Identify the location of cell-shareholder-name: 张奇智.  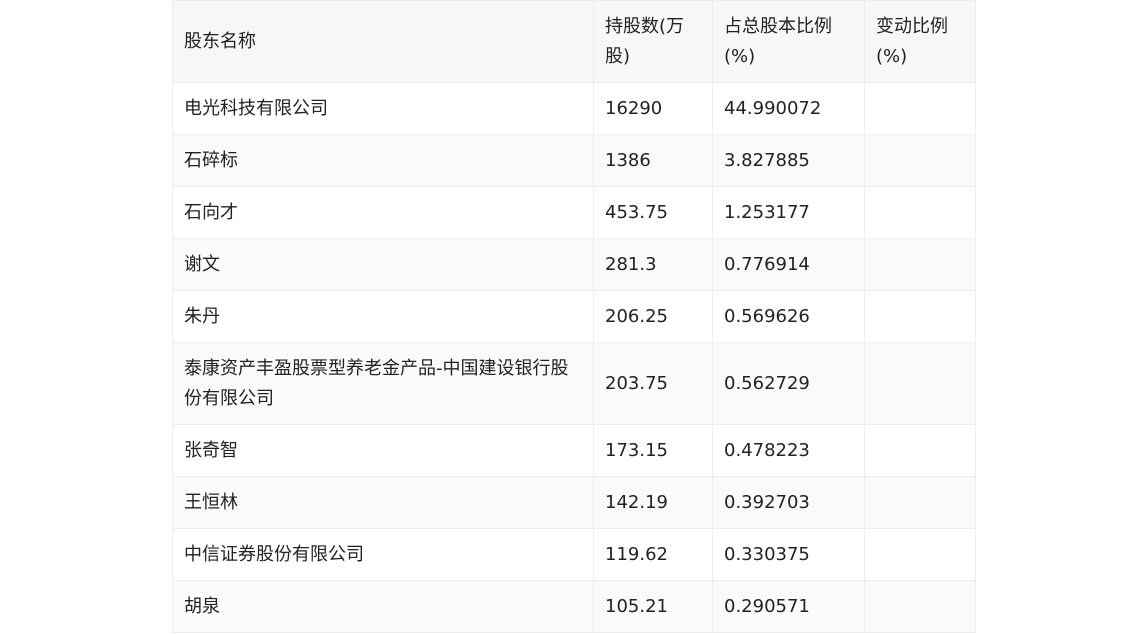
(383, 450).